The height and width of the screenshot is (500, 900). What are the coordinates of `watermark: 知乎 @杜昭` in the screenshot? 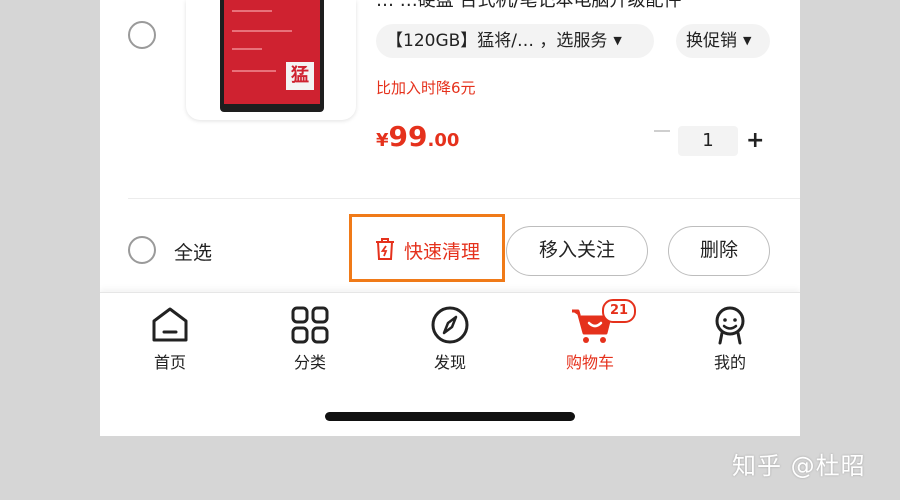 It's located at (799, 466).